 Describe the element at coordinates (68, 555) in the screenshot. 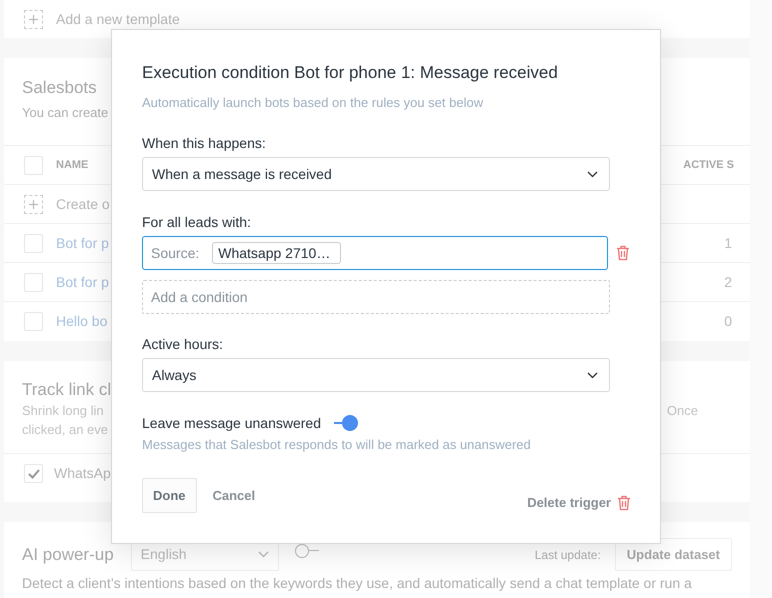

I see `section-title: AI power-up` at that location.